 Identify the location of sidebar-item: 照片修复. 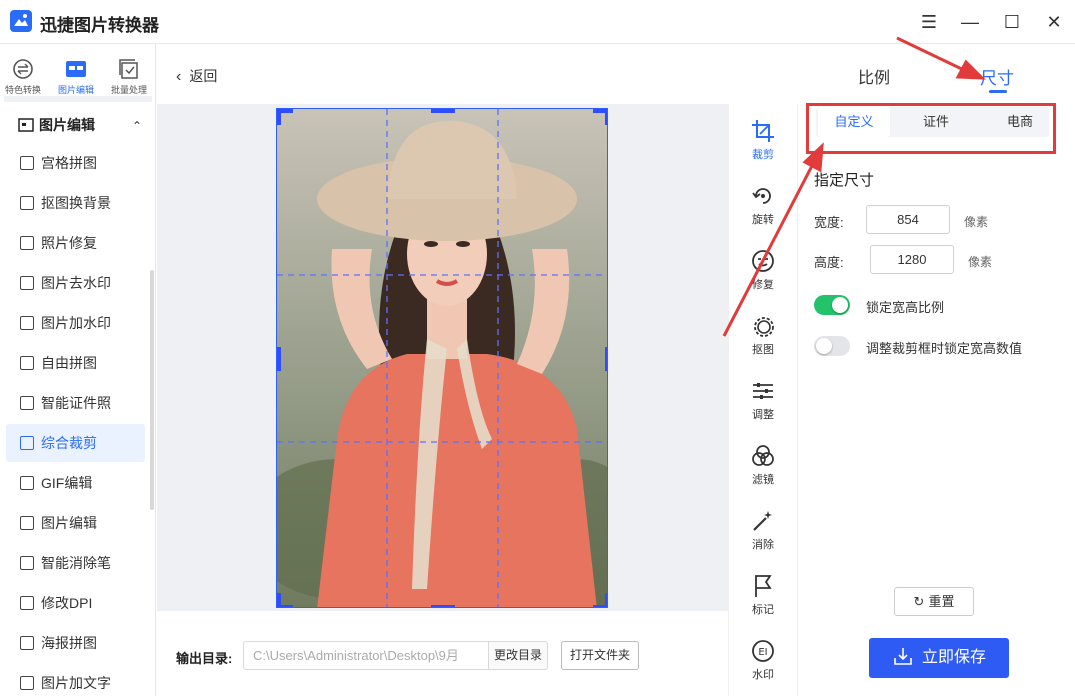
(75, 243).